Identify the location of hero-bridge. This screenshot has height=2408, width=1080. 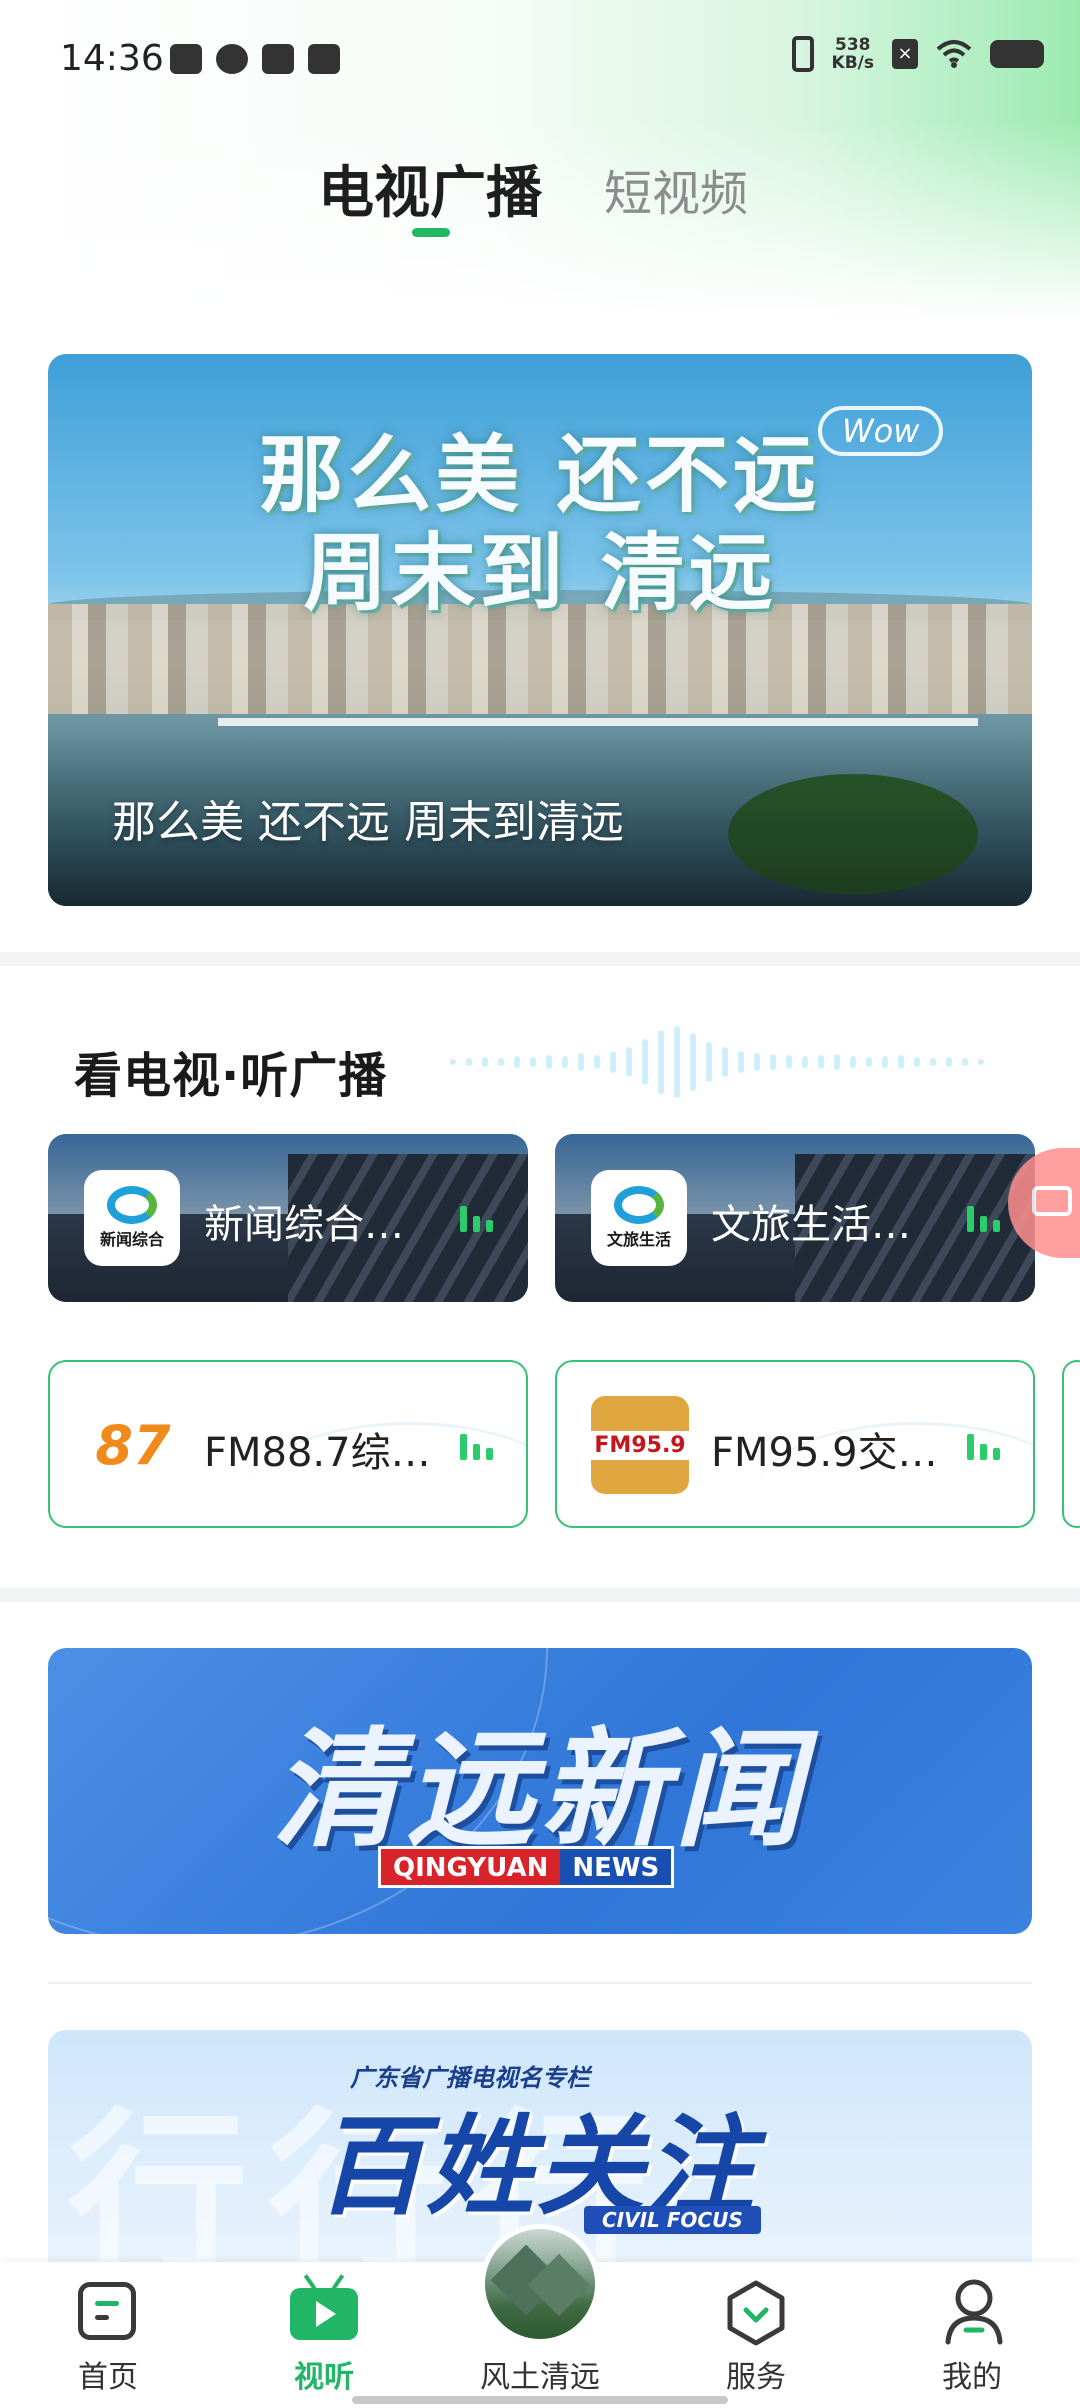
(598, 722).